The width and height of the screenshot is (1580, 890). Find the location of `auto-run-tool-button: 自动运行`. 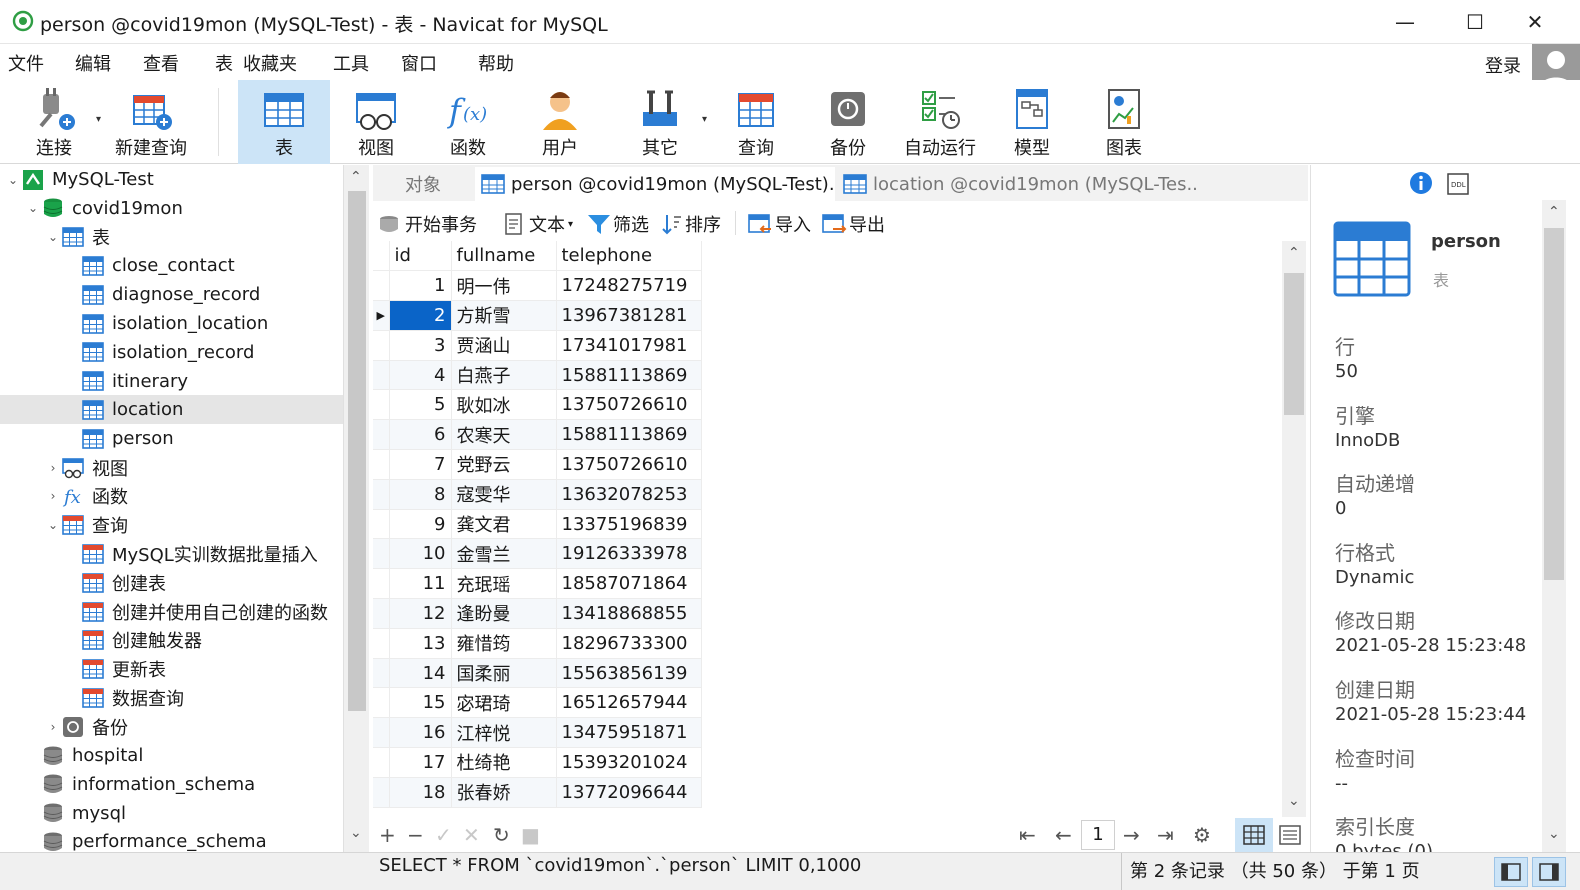

auto-run-tool-button: 自动运行 is located at coordinates (940, 122).